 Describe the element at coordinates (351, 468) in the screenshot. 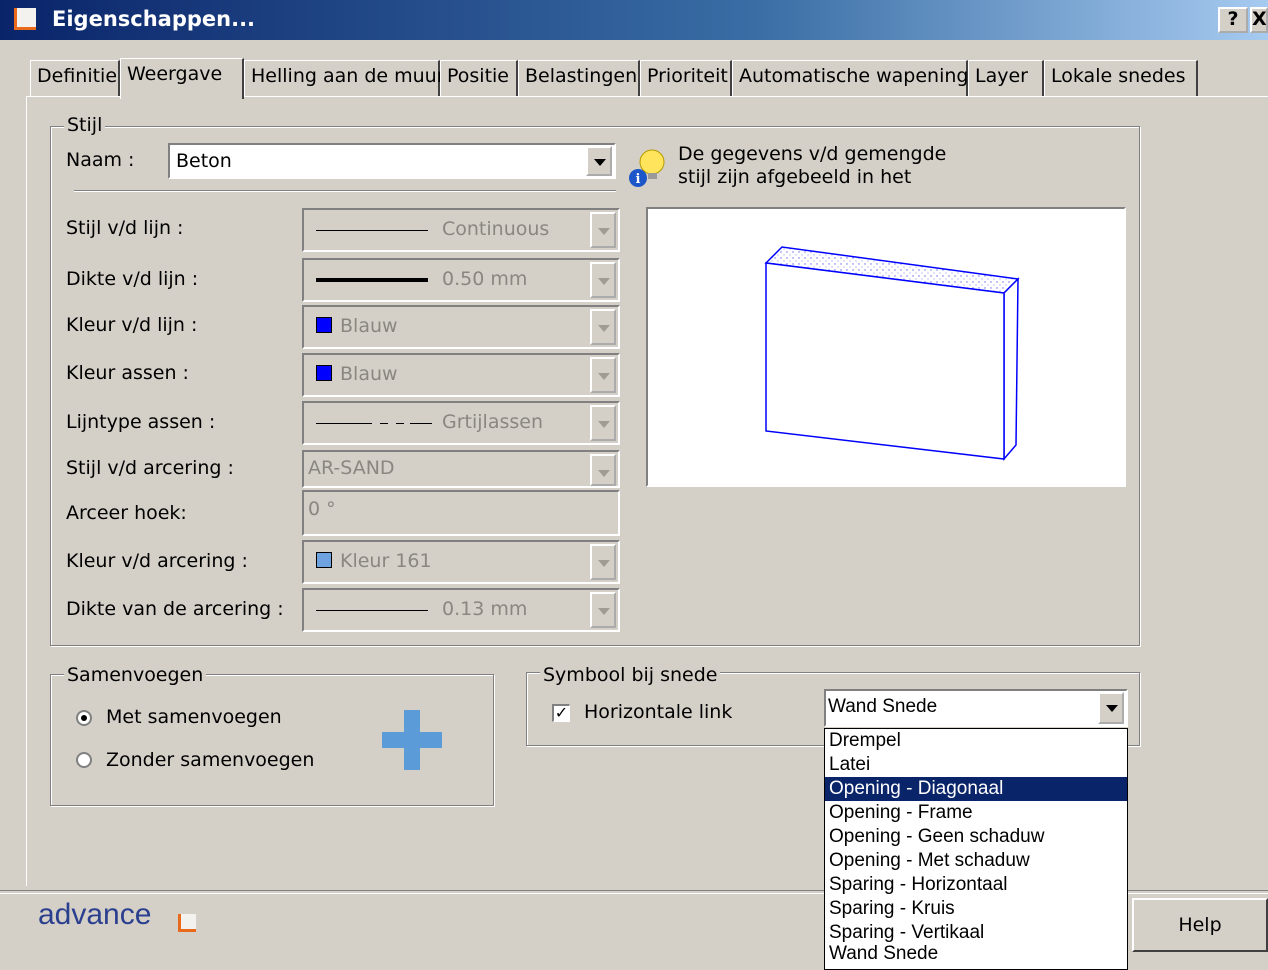

I see `stijl-arcering-value: AR-SAND` at that location.